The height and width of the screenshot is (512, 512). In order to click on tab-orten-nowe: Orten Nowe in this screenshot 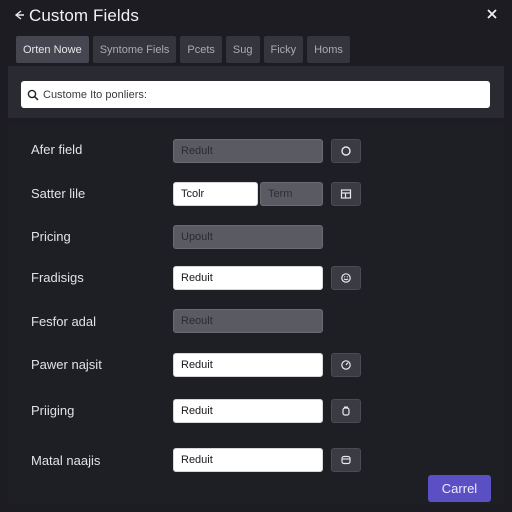, I will do `click(52, 49)`.